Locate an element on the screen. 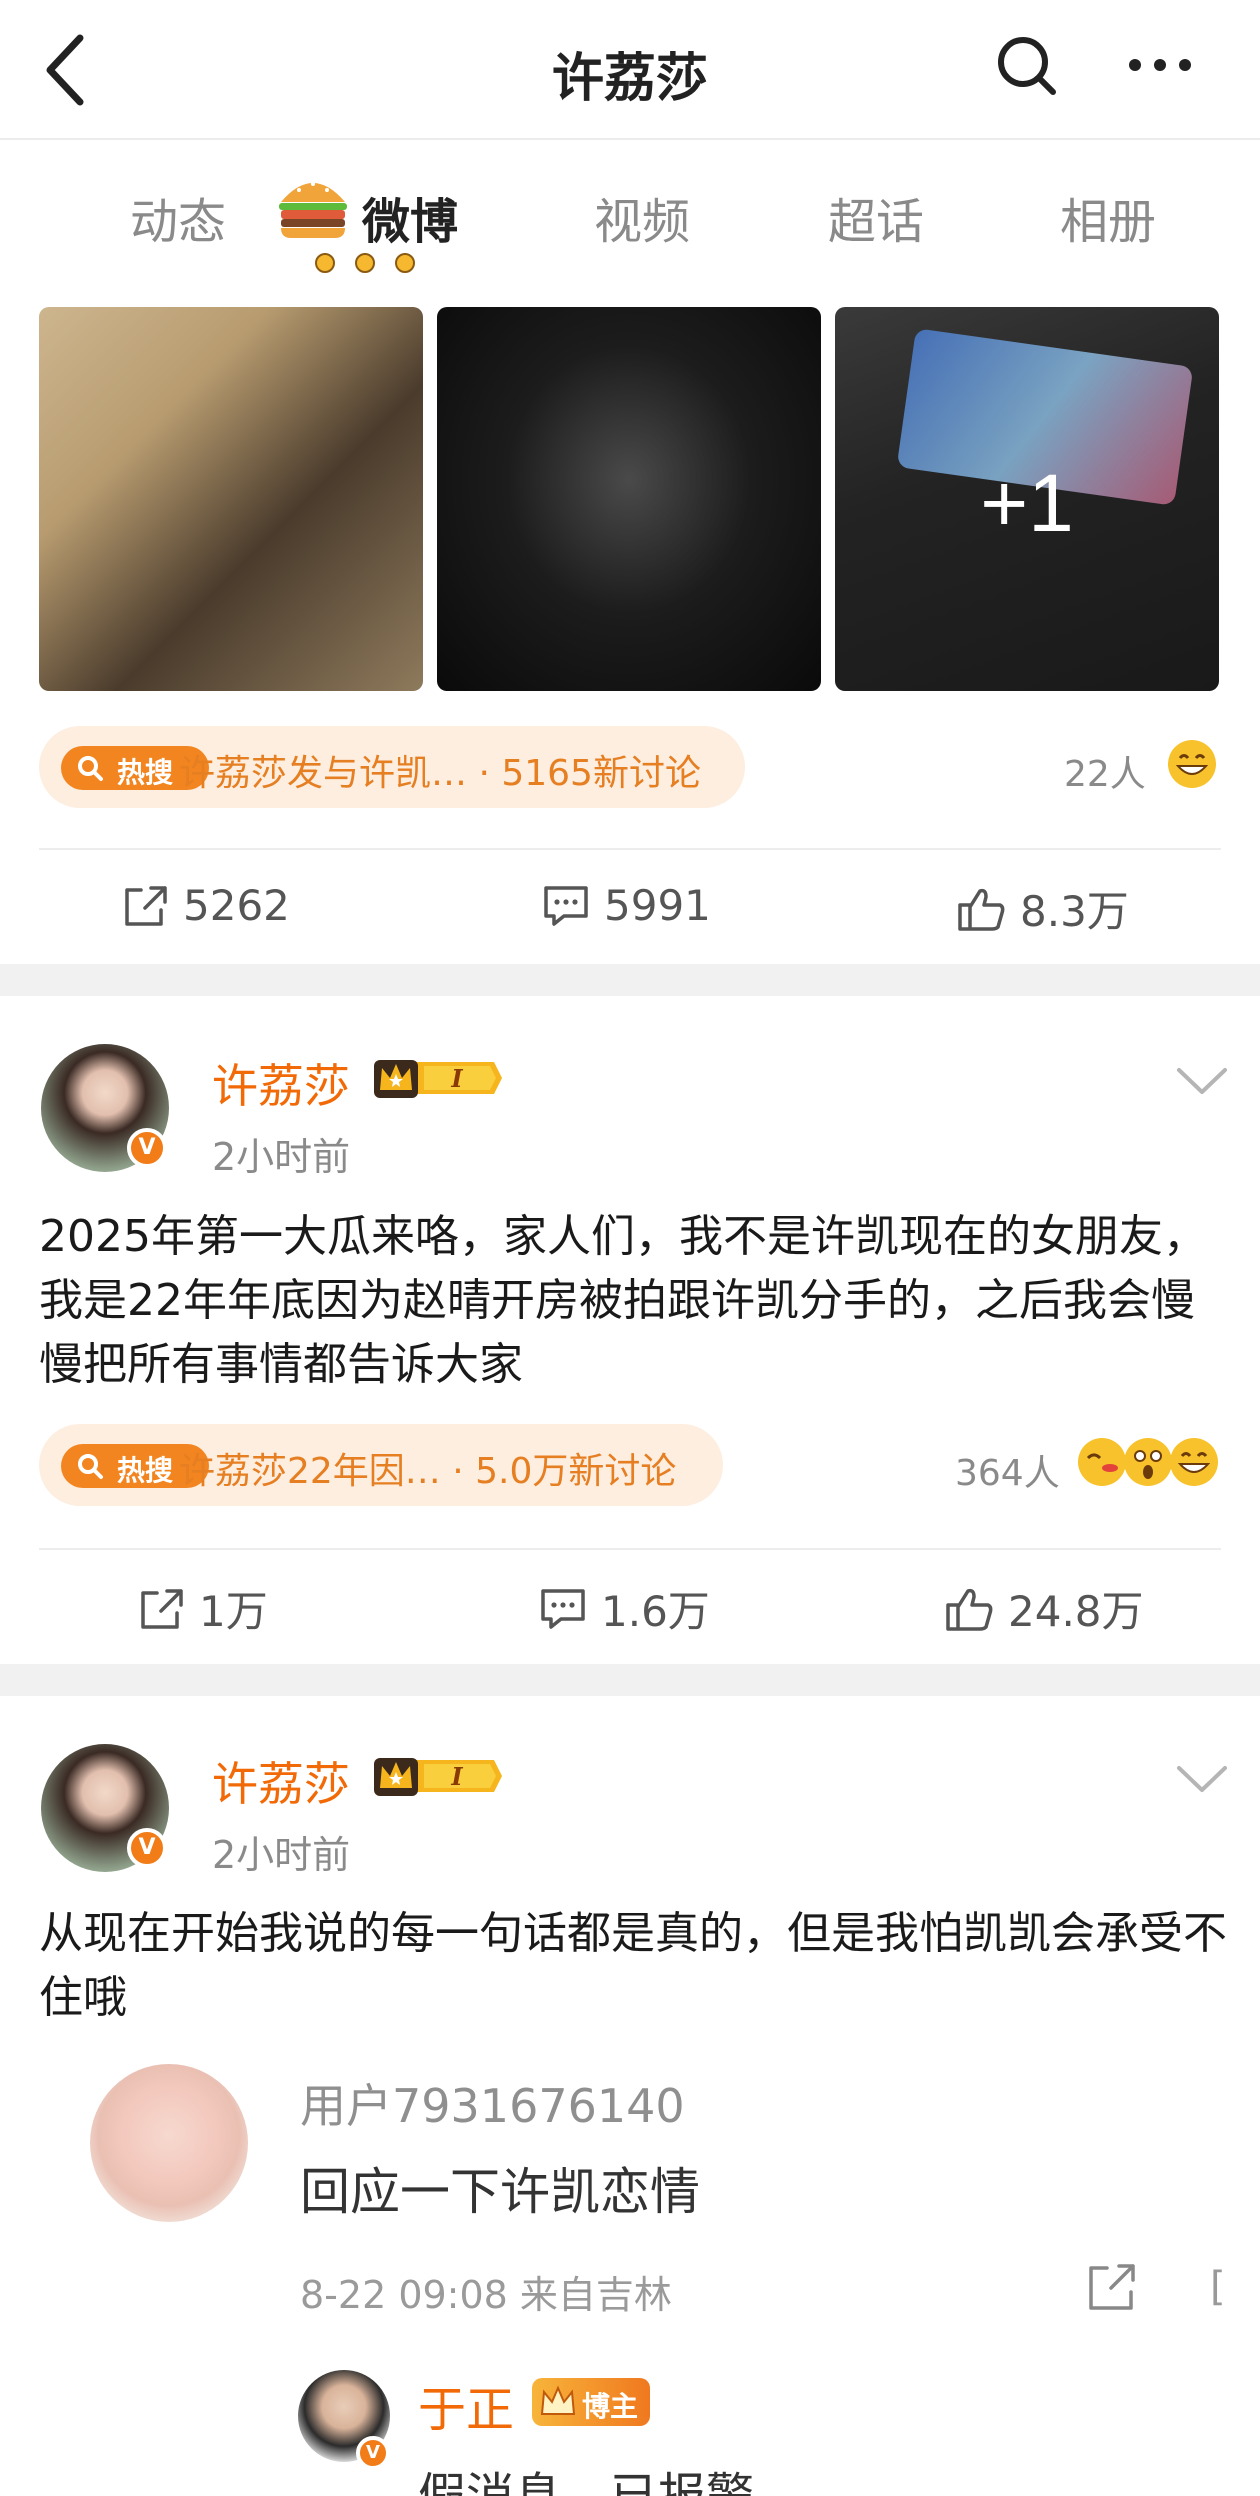 This screenshot has width=1260, height=2496. tab-weibo: 微博 is located at coordinates (410, 217).